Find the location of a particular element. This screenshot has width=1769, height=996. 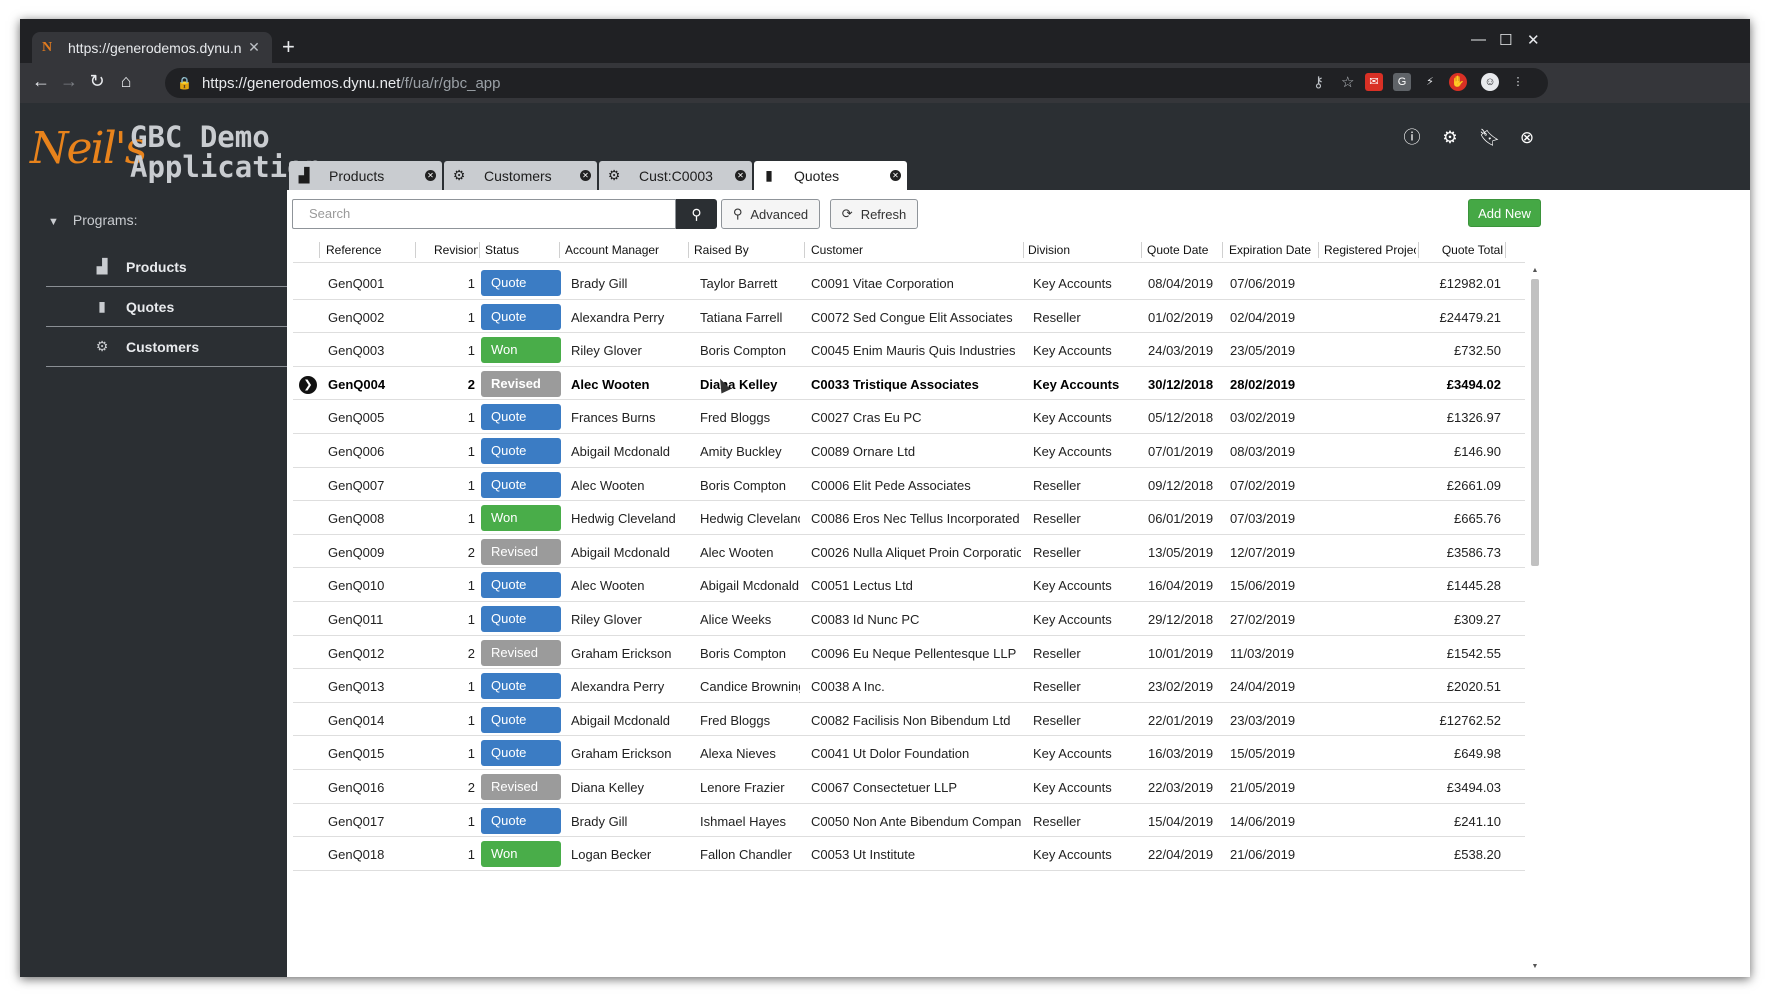

chart-icon: ▟ is located at coordinates (304, 175).